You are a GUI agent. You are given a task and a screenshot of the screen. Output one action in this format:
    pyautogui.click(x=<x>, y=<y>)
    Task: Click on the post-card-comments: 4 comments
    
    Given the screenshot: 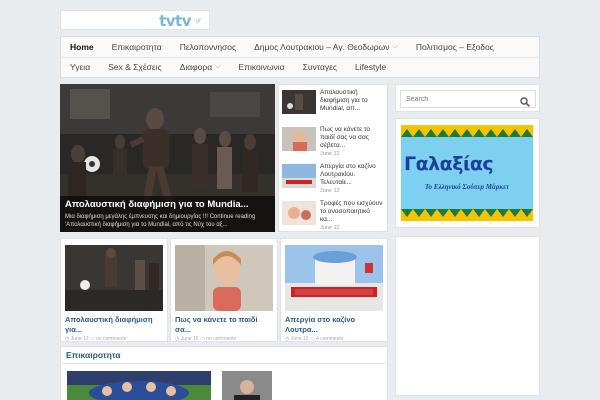 What is the action you would take?
    pyautogui.click(x=329, y=339)
    